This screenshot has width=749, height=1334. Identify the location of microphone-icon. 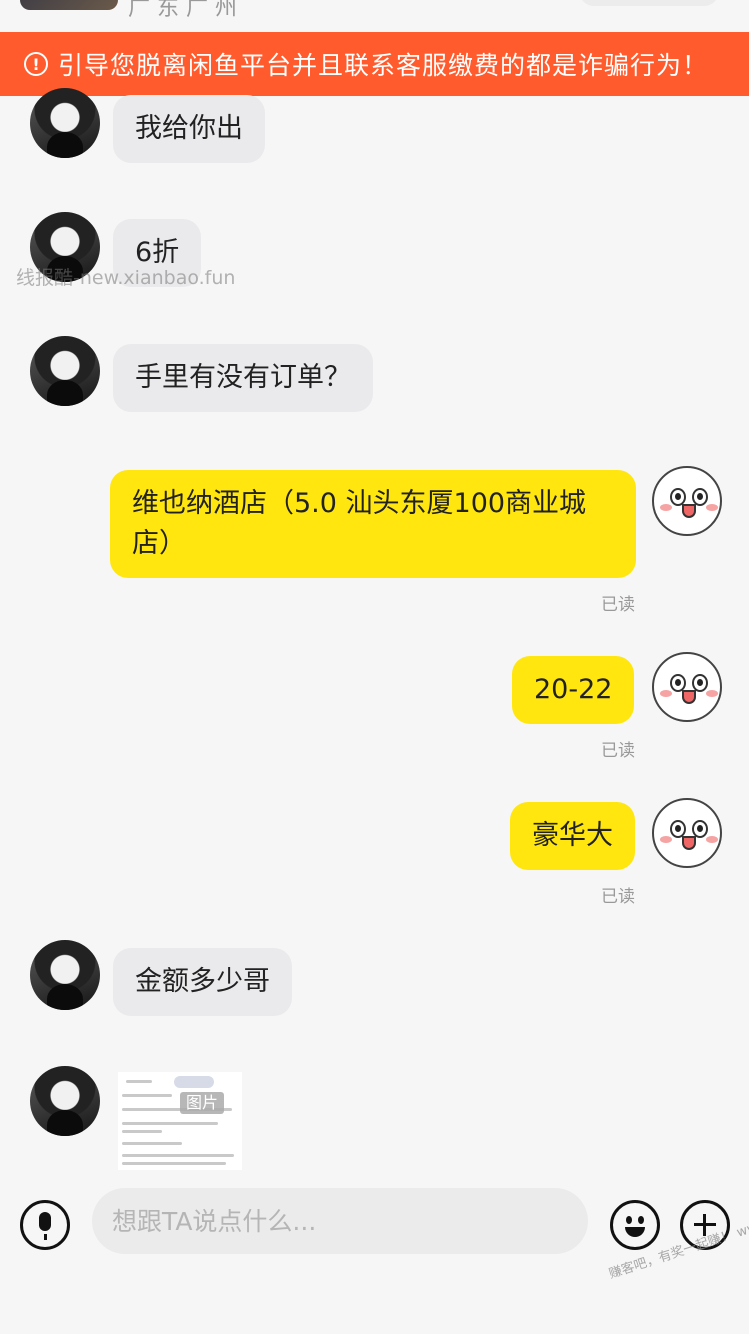
(45, 1226).